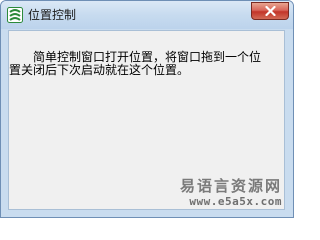  Describe the element at coordinates (15, 15) in the screenshot. I see `app-swirl-icon` at that location.